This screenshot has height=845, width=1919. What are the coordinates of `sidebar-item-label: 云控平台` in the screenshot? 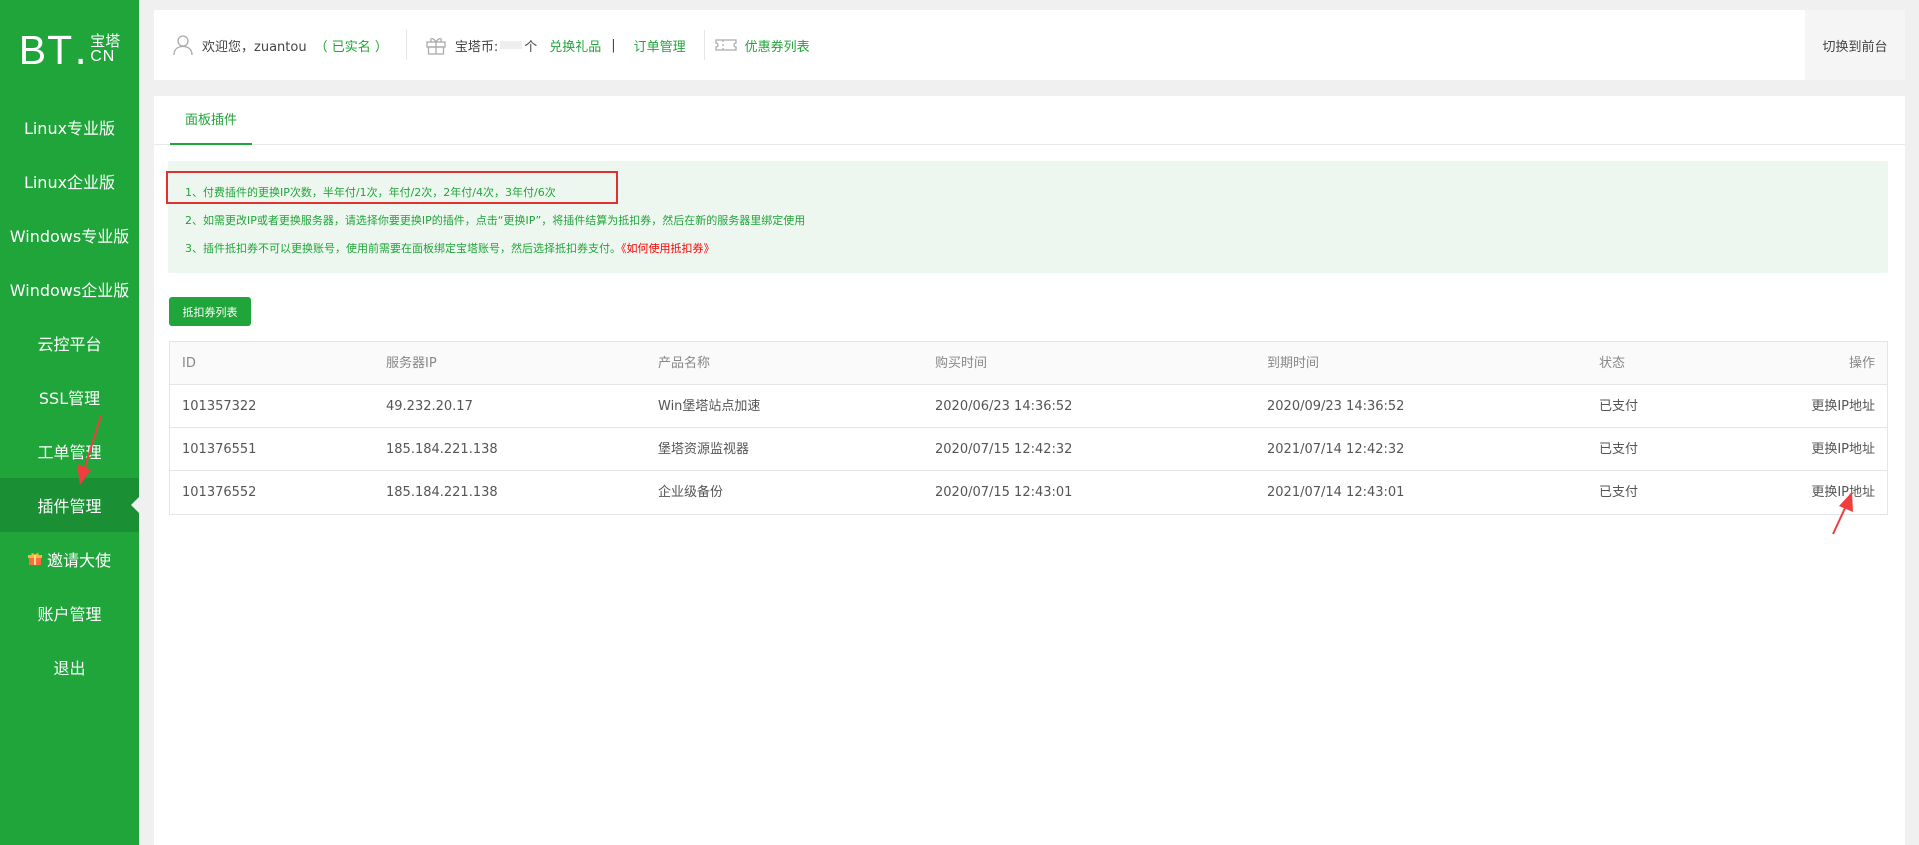 It's located at (69, 344).